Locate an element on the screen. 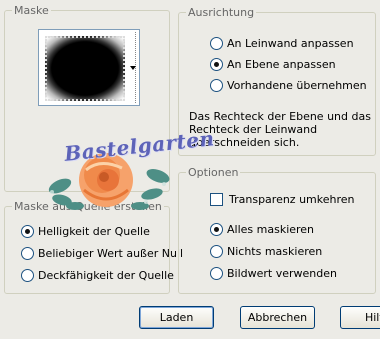  cancel-button-label: Abbrechen is located at coordinates (277, 317).